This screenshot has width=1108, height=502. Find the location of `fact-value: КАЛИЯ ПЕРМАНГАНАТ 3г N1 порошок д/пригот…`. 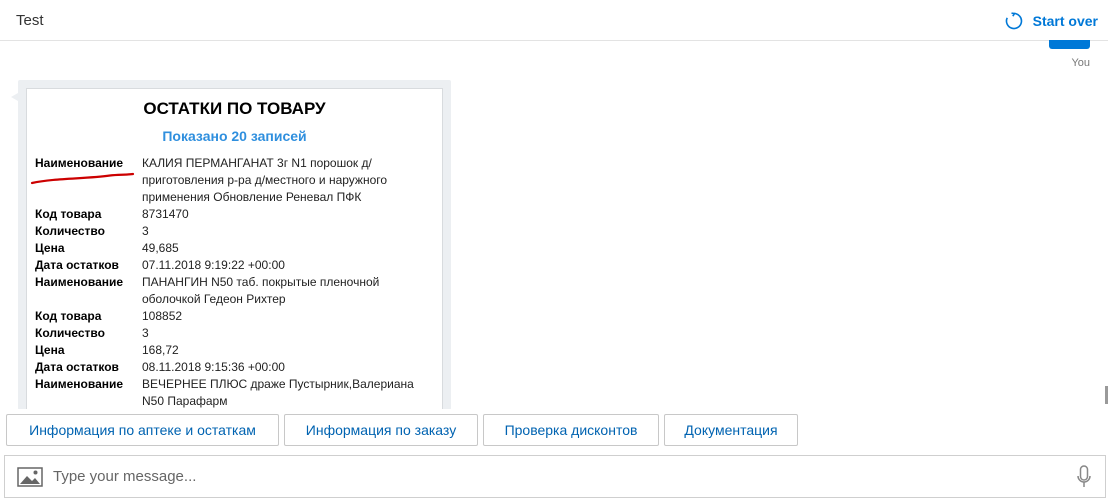

fact-value: КАЛИЯ ПЕРМАНГАНАТ 3г N1 порошок д/пригот… is located at coordinates (265, 180).